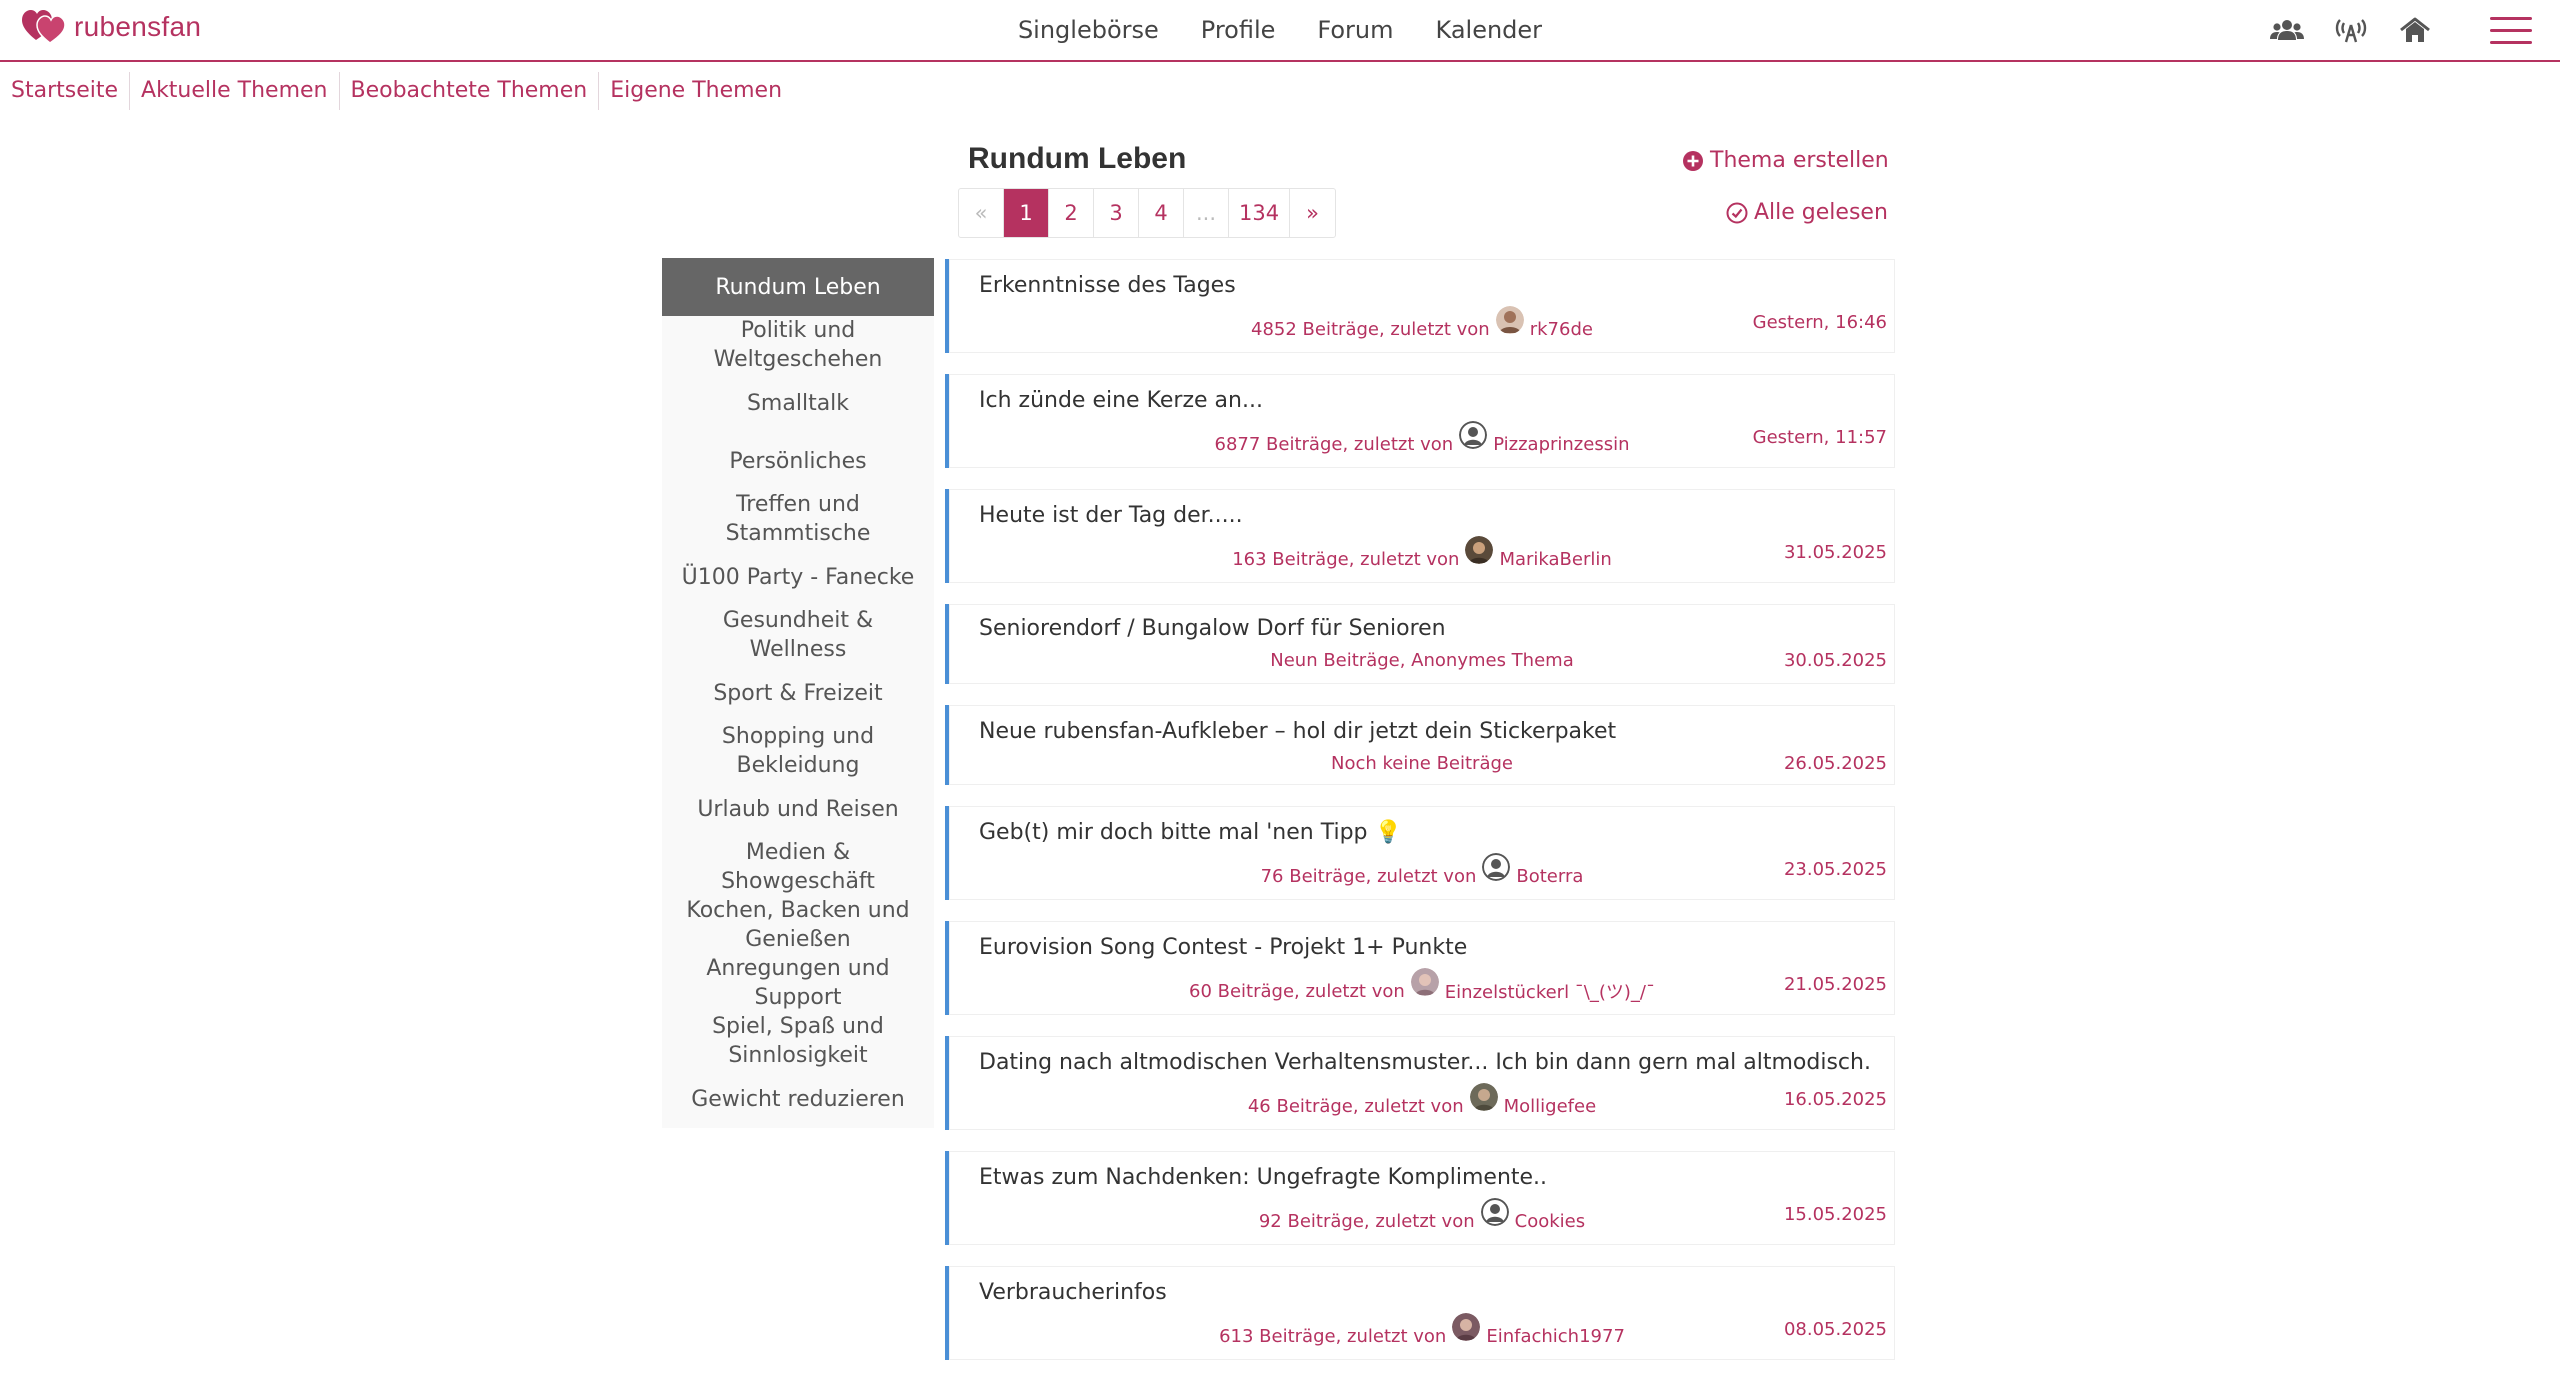 This screenshot has width=2560, height=1382. What do you see at coordinates (798, 751) in the screenshot?
I see `sidebar-item-shopping: Shopping und Bekleidung` at bounding box center [798, 751].